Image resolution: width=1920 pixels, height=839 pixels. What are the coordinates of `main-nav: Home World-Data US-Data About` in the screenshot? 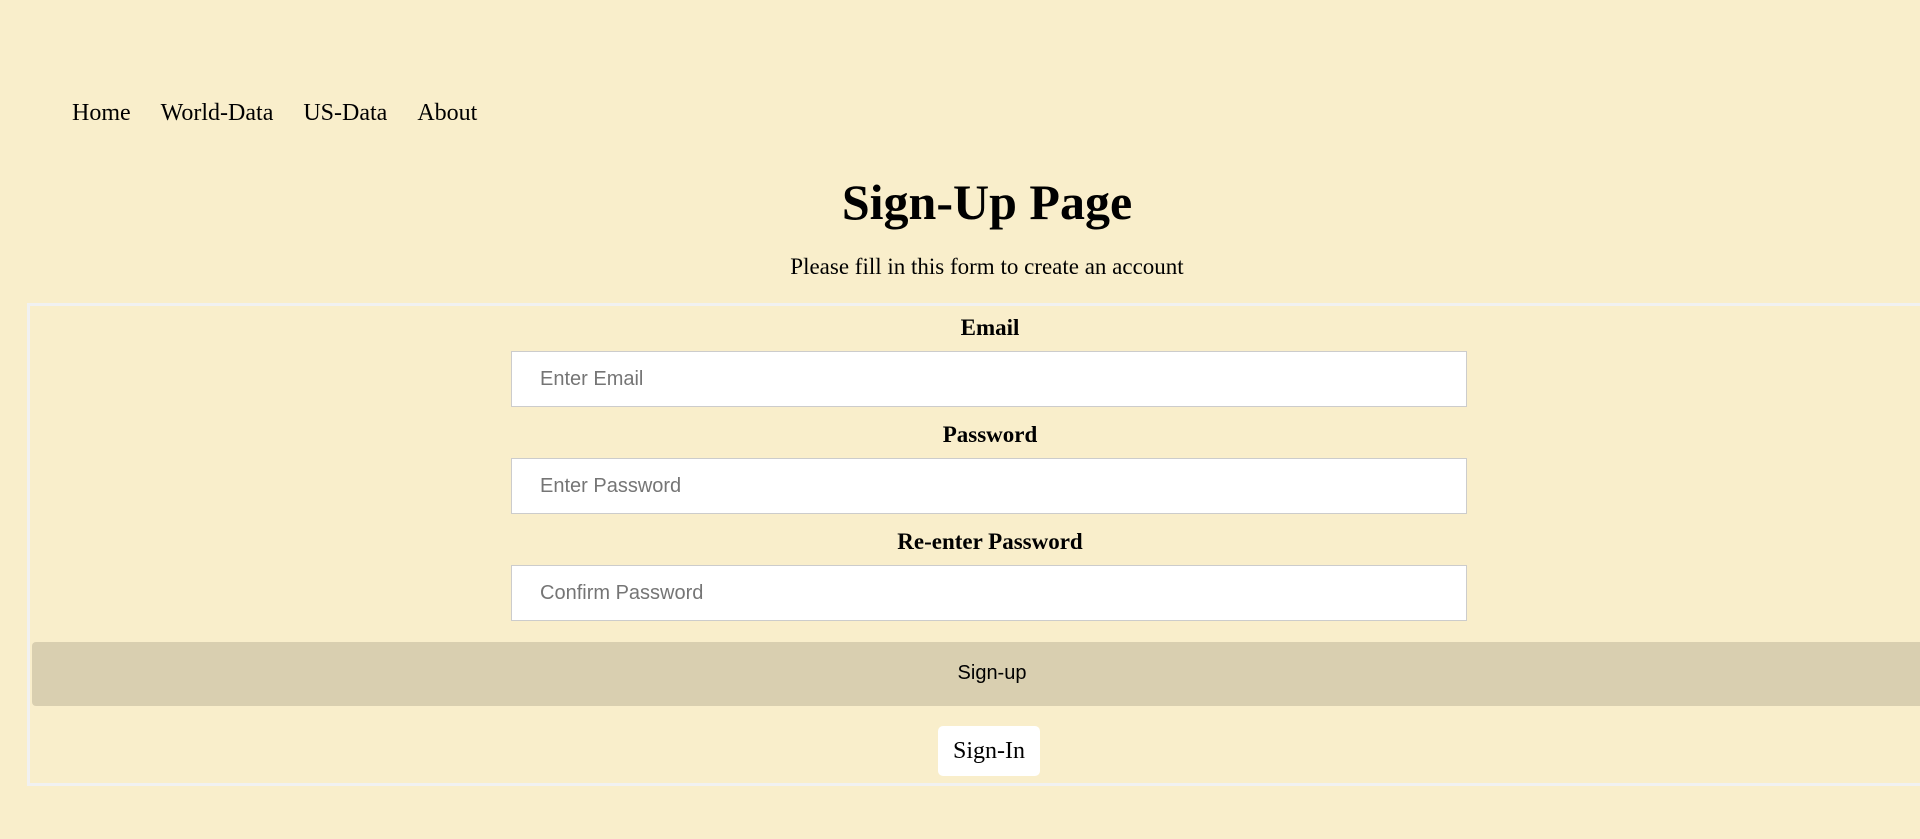 It's located at (274, 113).